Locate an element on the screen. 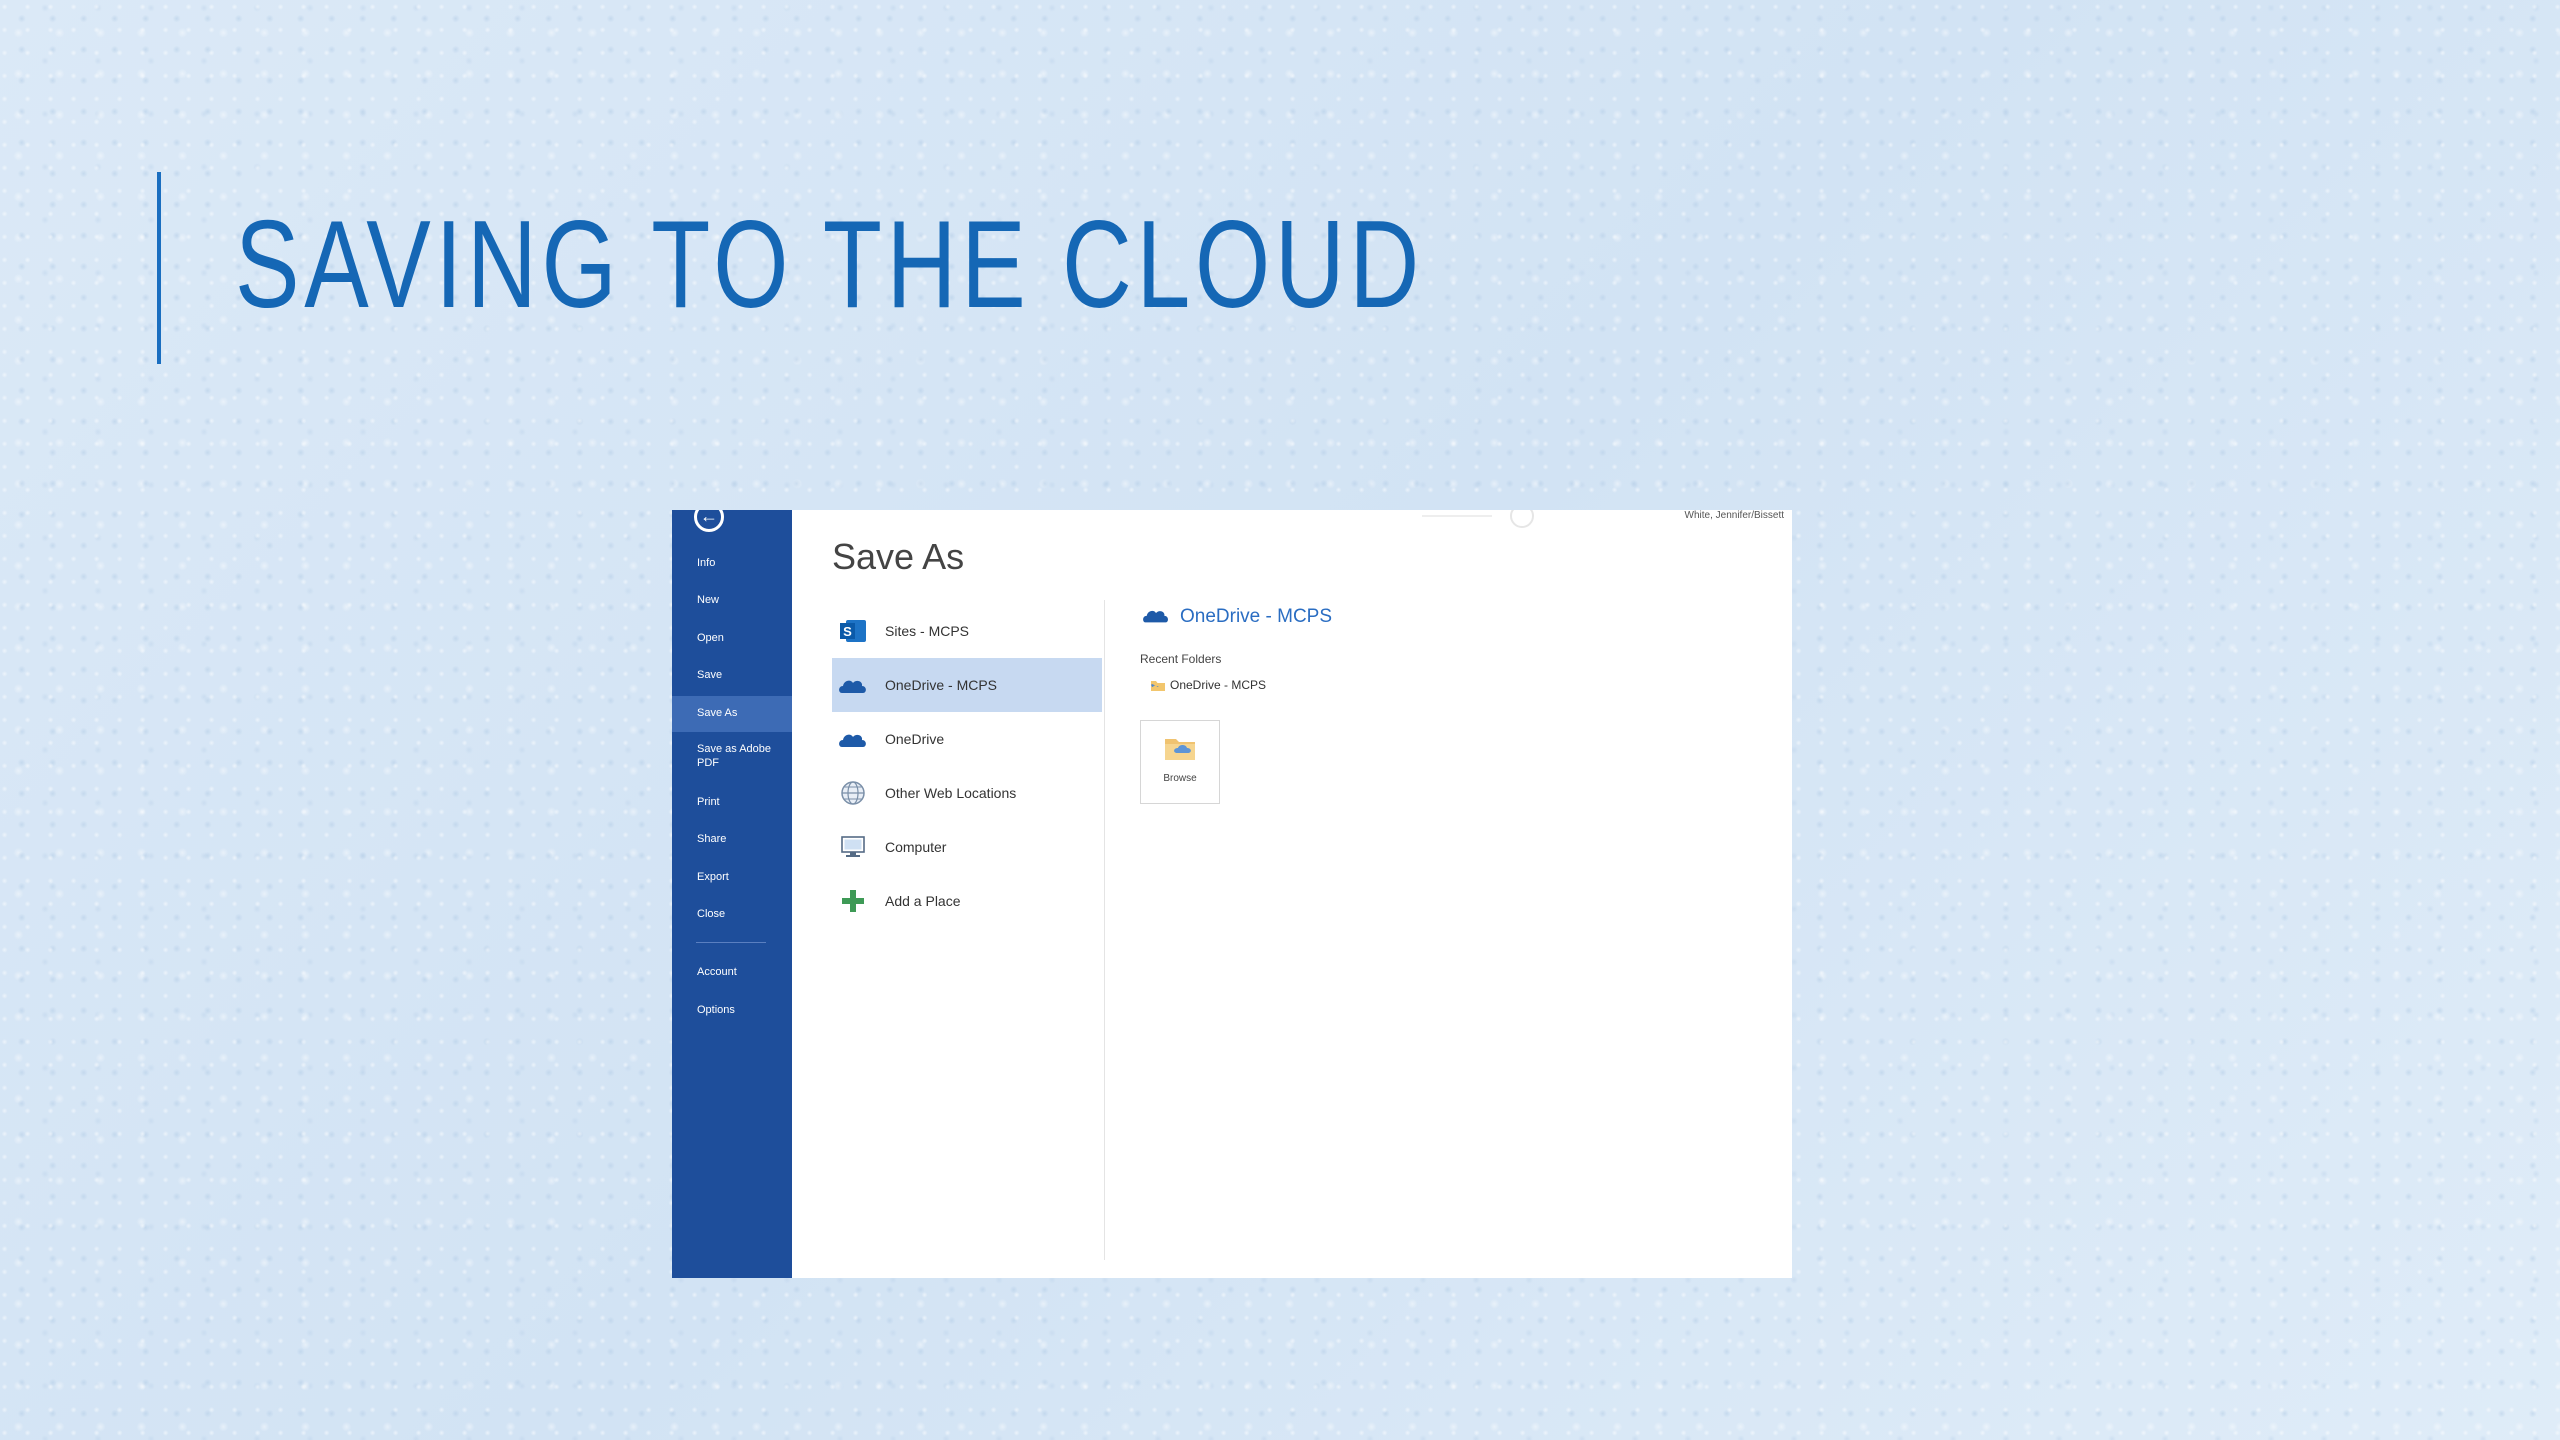 The width and height of the screenshot is (2560, 1440). backstage-item-save: Save is located at coordinates (732, 675).